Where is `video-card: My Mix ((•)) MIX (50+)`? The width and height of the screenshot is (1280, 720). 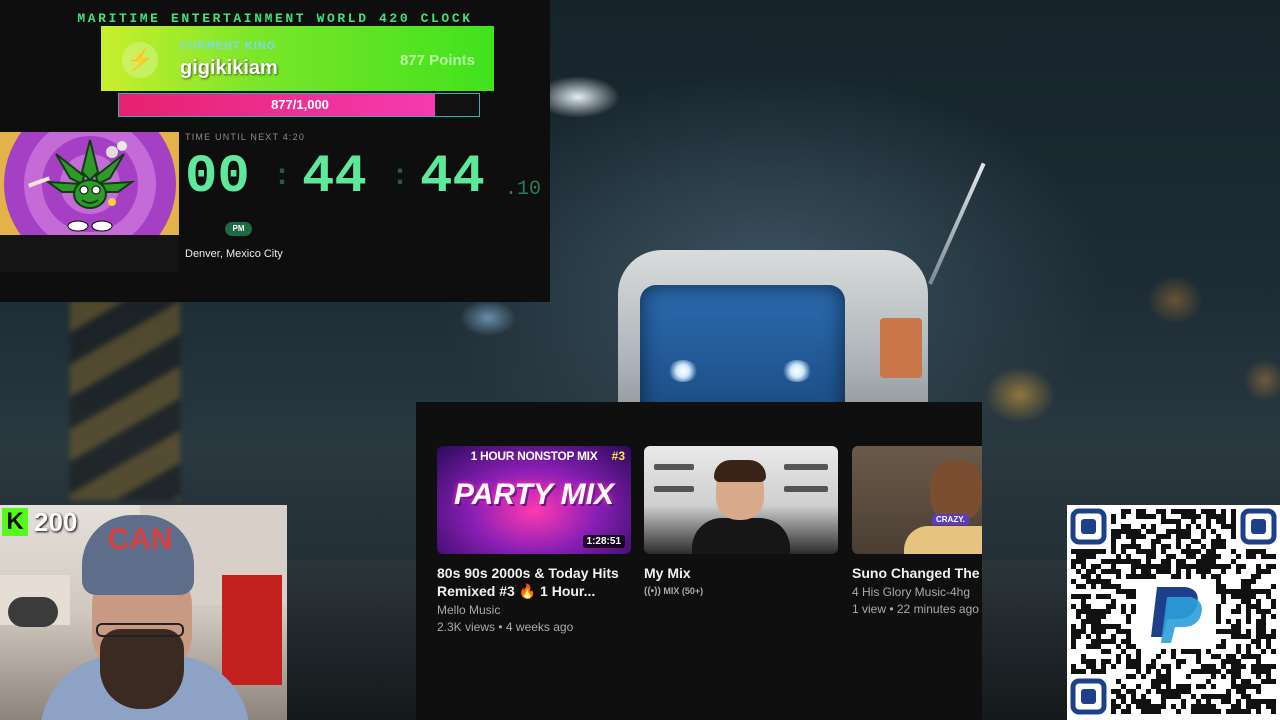
video-card: My Mix ((•)) MIX (50+) is located at coordinates (741, 522).